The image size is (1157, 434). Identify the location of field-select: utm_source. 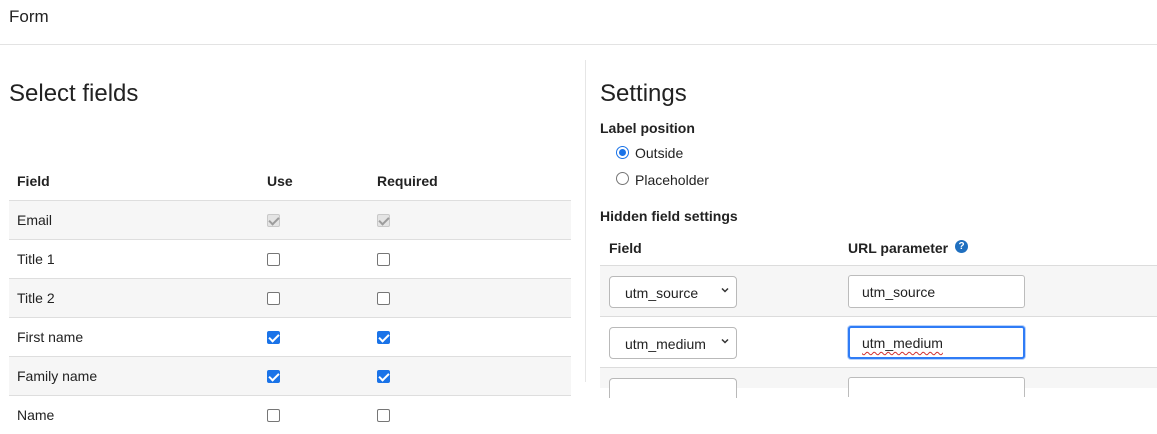
(673, 292).